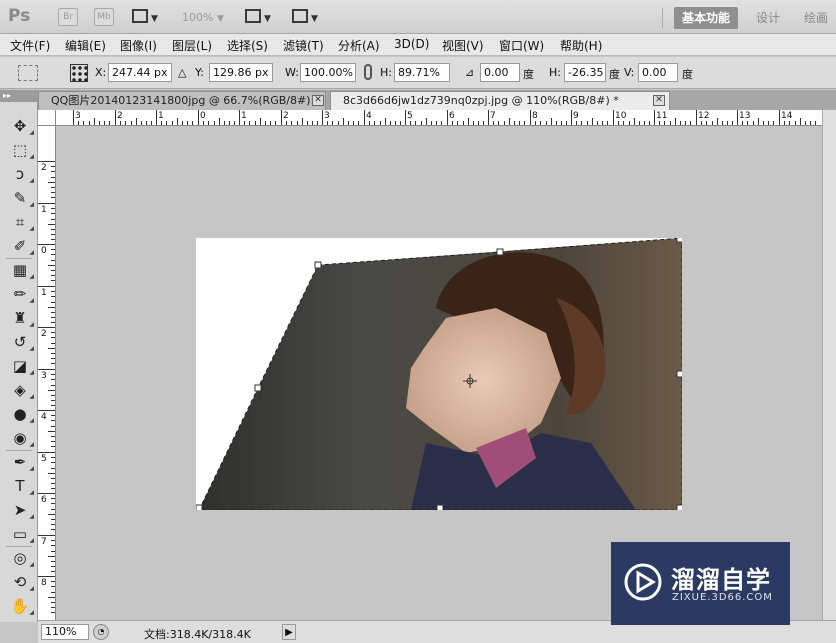  I want to click on menu-help: 帮助(H), so click(581, 45).